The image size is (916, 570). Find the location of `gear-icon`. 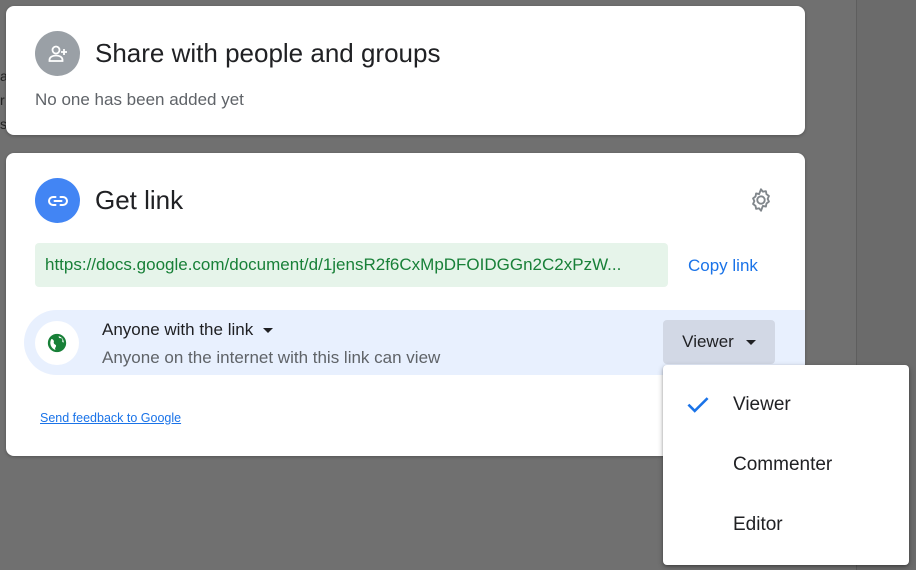

gear-icon is located at coordinates (761, 200).